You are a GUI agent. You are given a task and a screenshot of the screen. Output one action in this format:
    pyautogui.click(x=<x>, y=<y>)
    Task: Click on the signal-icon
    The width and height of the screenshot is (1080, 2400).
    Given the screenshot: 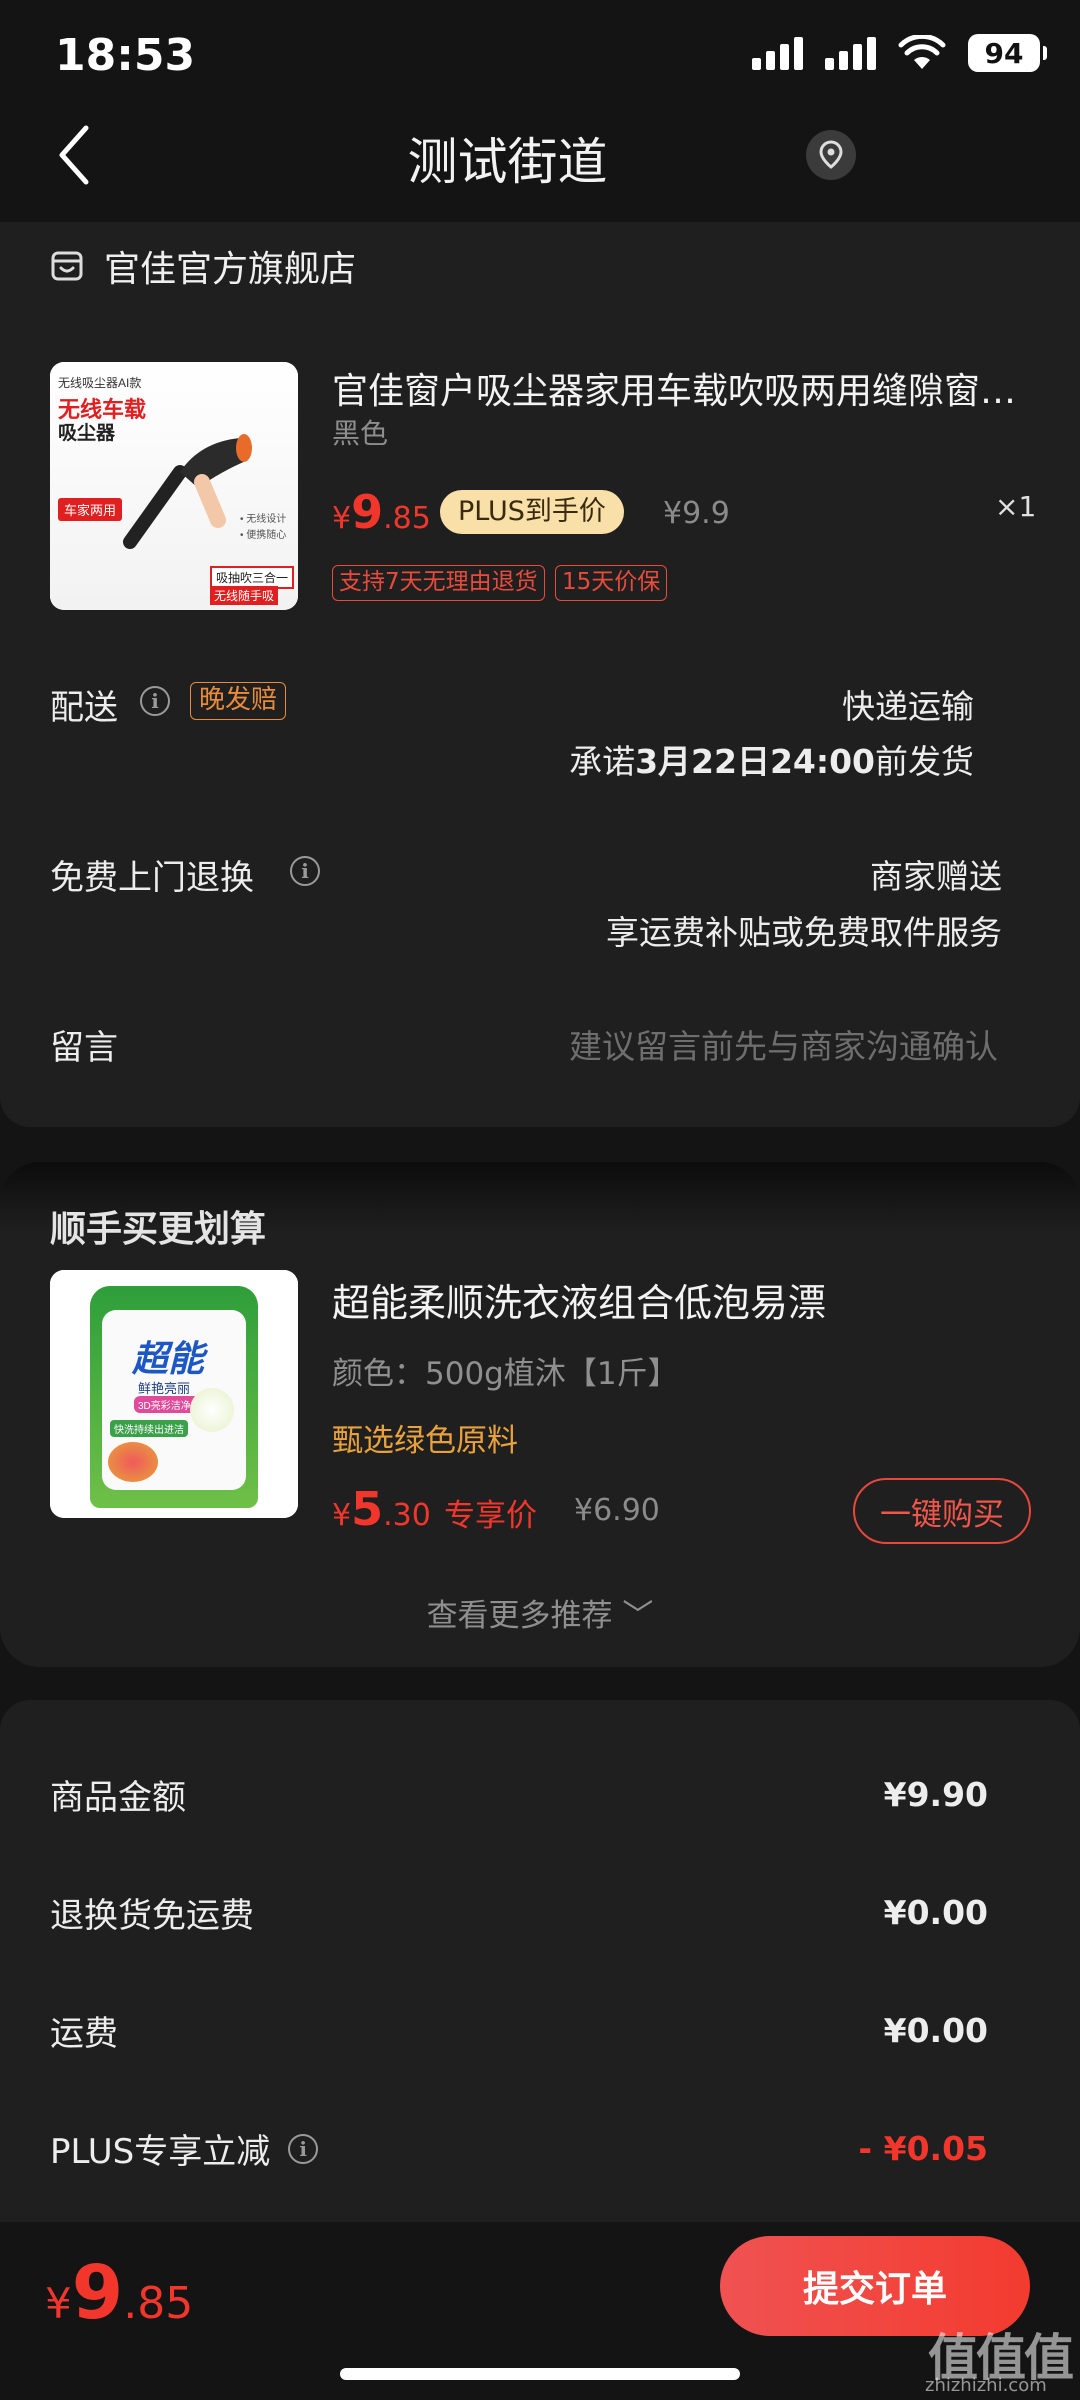 What is the action you would take?
    pyautogui.click(x=777, y=53)
    